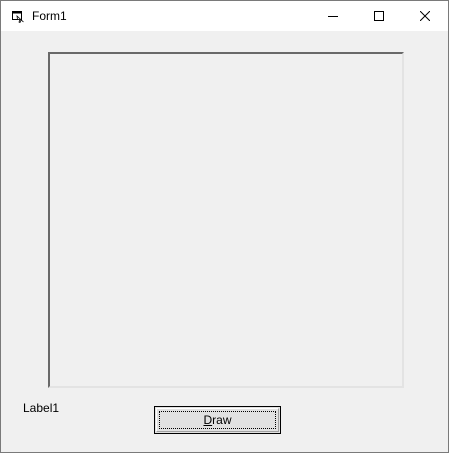 The width and height of the screenshot is (449, 453). Describe the element at coordinates (49, 16) in the screenshot. I see `window-title: Form1` at that location.